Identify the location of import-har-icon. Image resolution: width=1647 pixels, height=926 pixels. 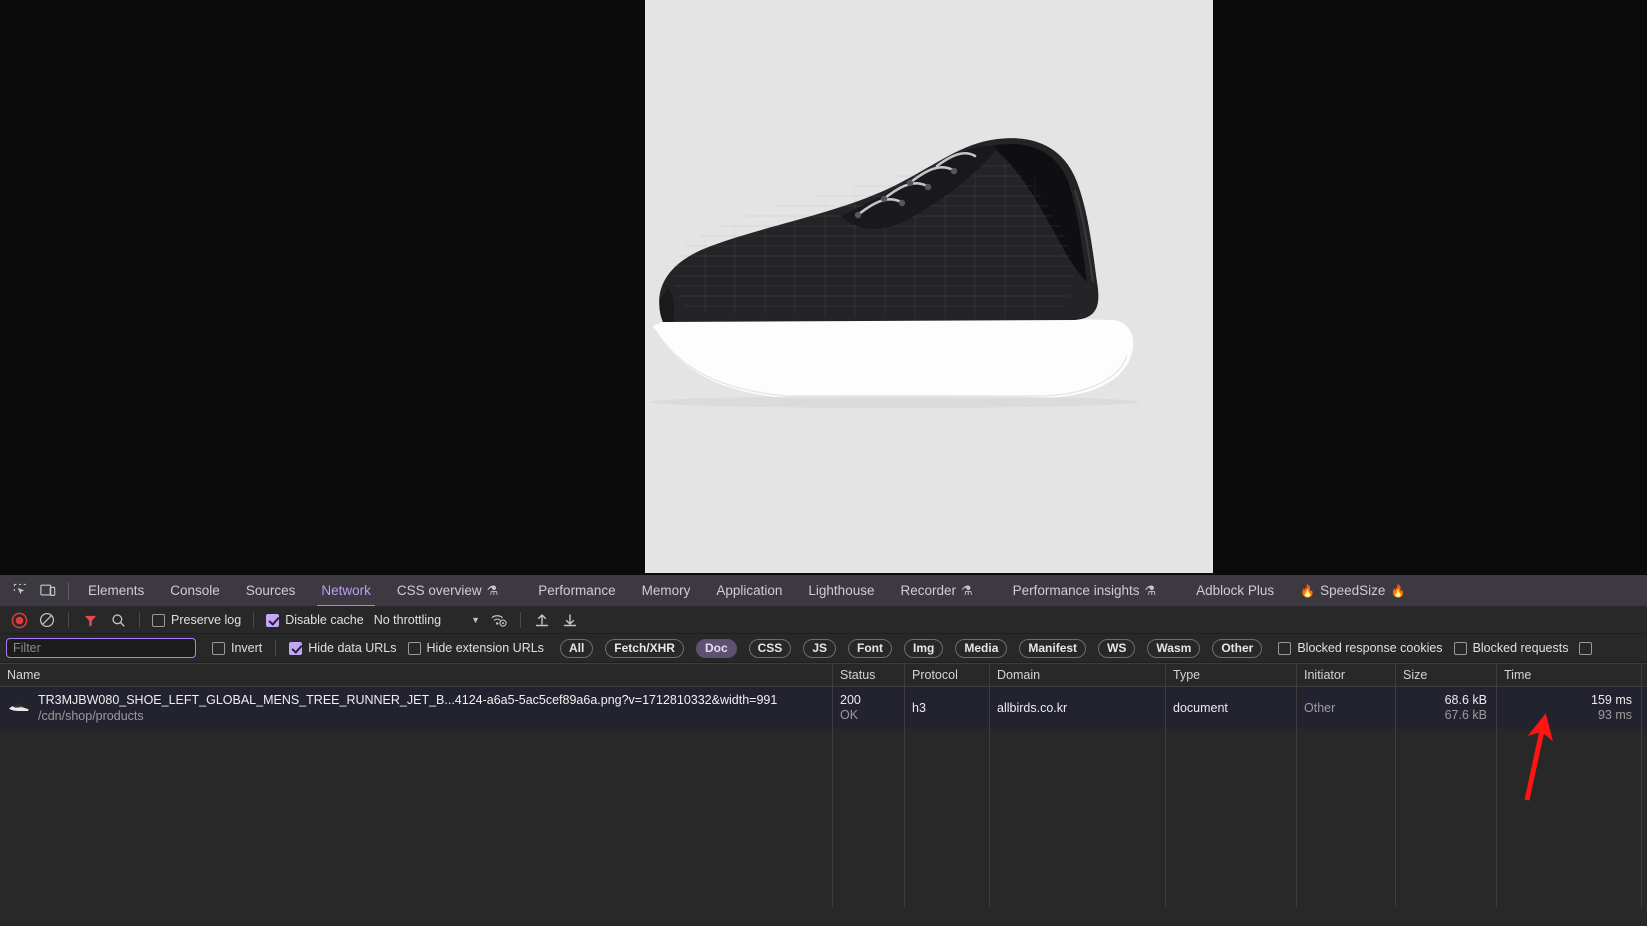
(542, 620).